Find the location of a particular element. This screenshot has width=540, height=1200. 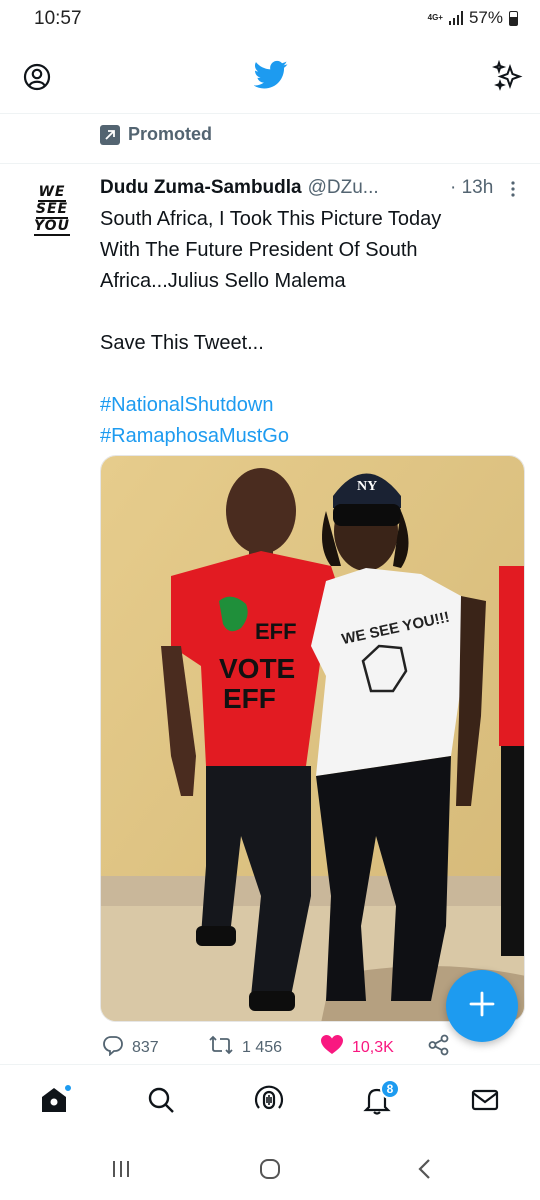

avatar-text-1: WE is located at coordinates (52, 192).